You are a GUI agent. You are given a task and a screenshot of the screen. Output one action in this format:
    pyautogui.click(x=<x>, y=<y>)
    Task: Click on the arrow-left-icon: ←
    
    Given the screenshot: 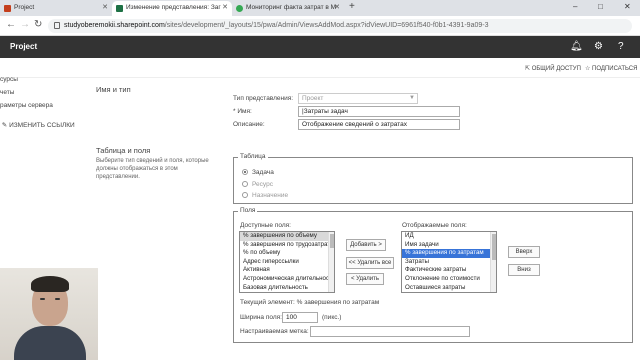 What is the action you would take?
    pyautogui.click(x=11, y=24)
    